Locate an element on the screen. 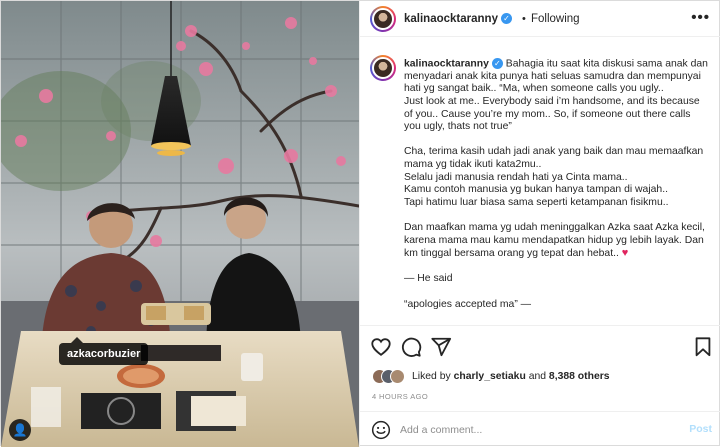 Image resolution: width=720 pixels, height=447 pixels. tagged-users-icon: 👤 is located at coordinates (20, 430).